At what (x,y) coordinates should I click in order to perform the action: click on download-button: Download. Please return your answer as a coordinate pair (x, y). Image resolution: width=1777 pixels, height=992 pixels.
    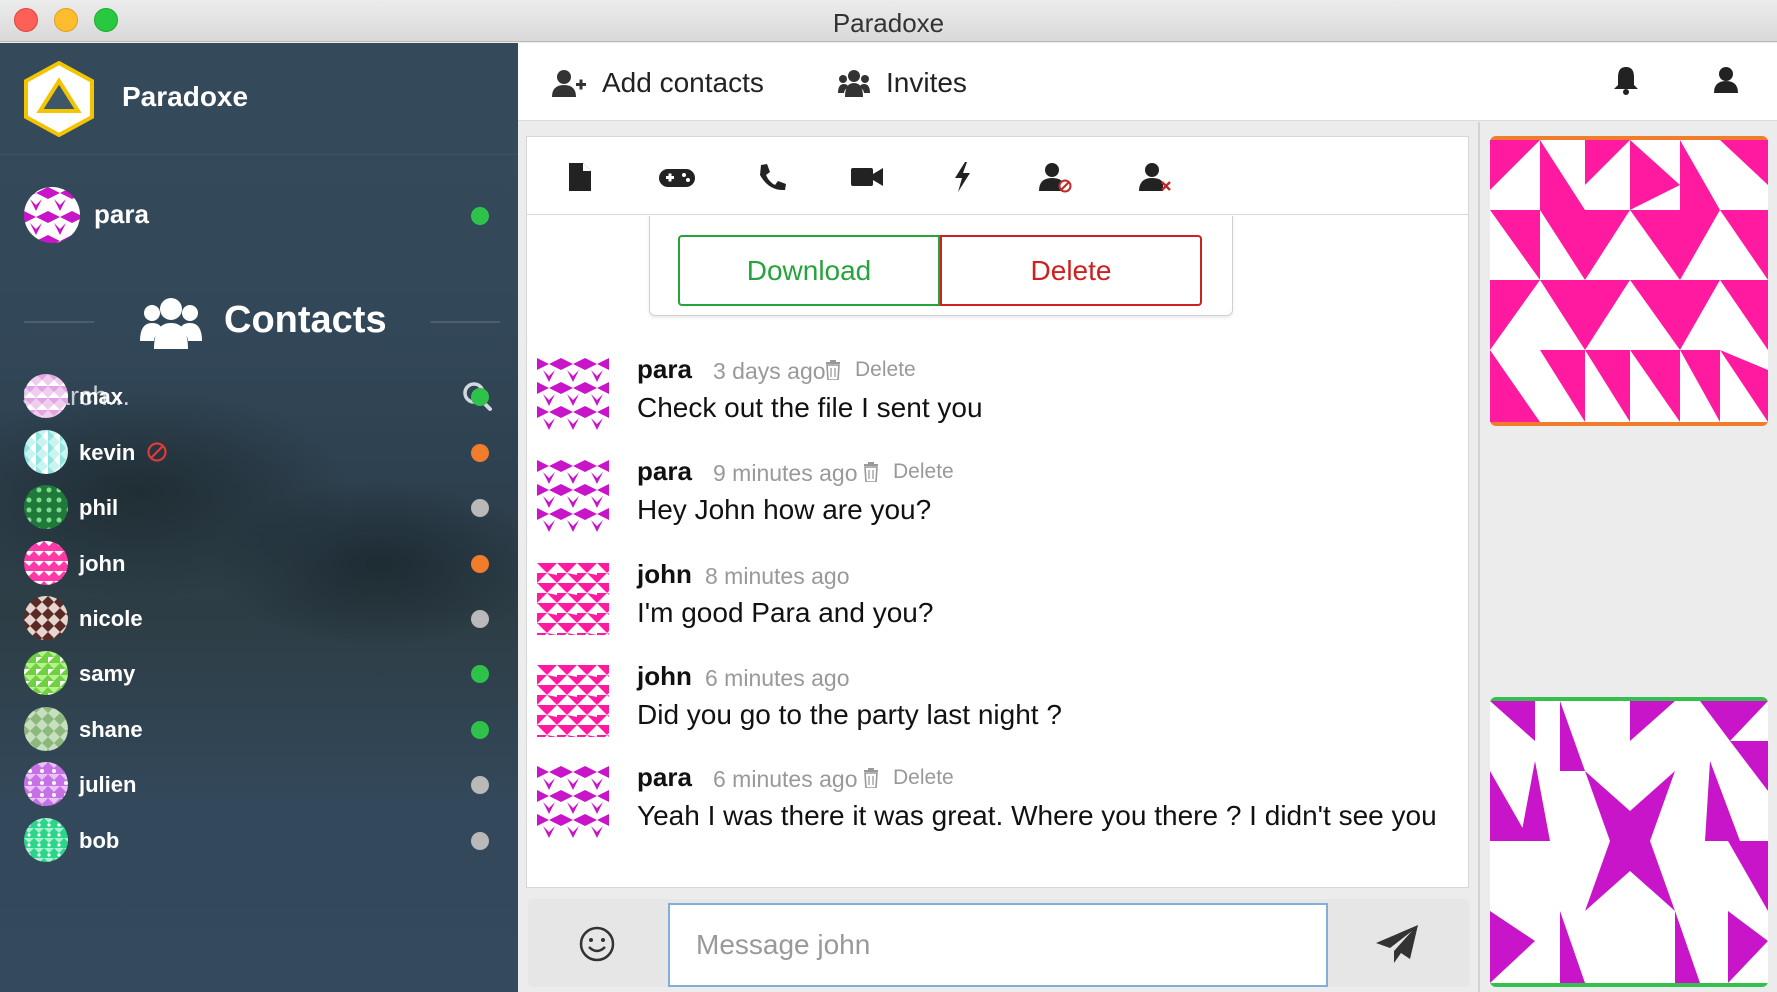
    Looking at the image, I should click on (809, 270).